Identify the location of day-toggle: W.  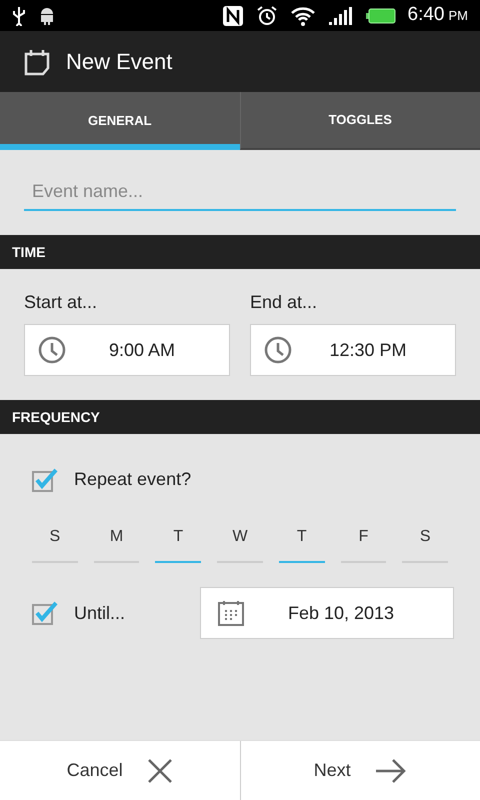
(240, 544).